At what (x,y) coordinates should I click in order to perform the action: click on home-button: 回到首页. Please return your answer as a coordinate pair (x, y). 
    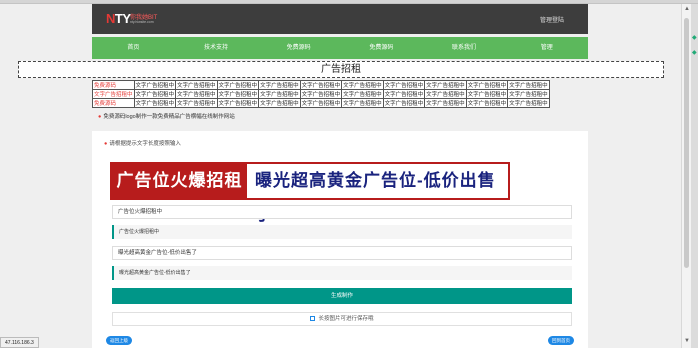
    Looking at the image, I should click on (561, 340).